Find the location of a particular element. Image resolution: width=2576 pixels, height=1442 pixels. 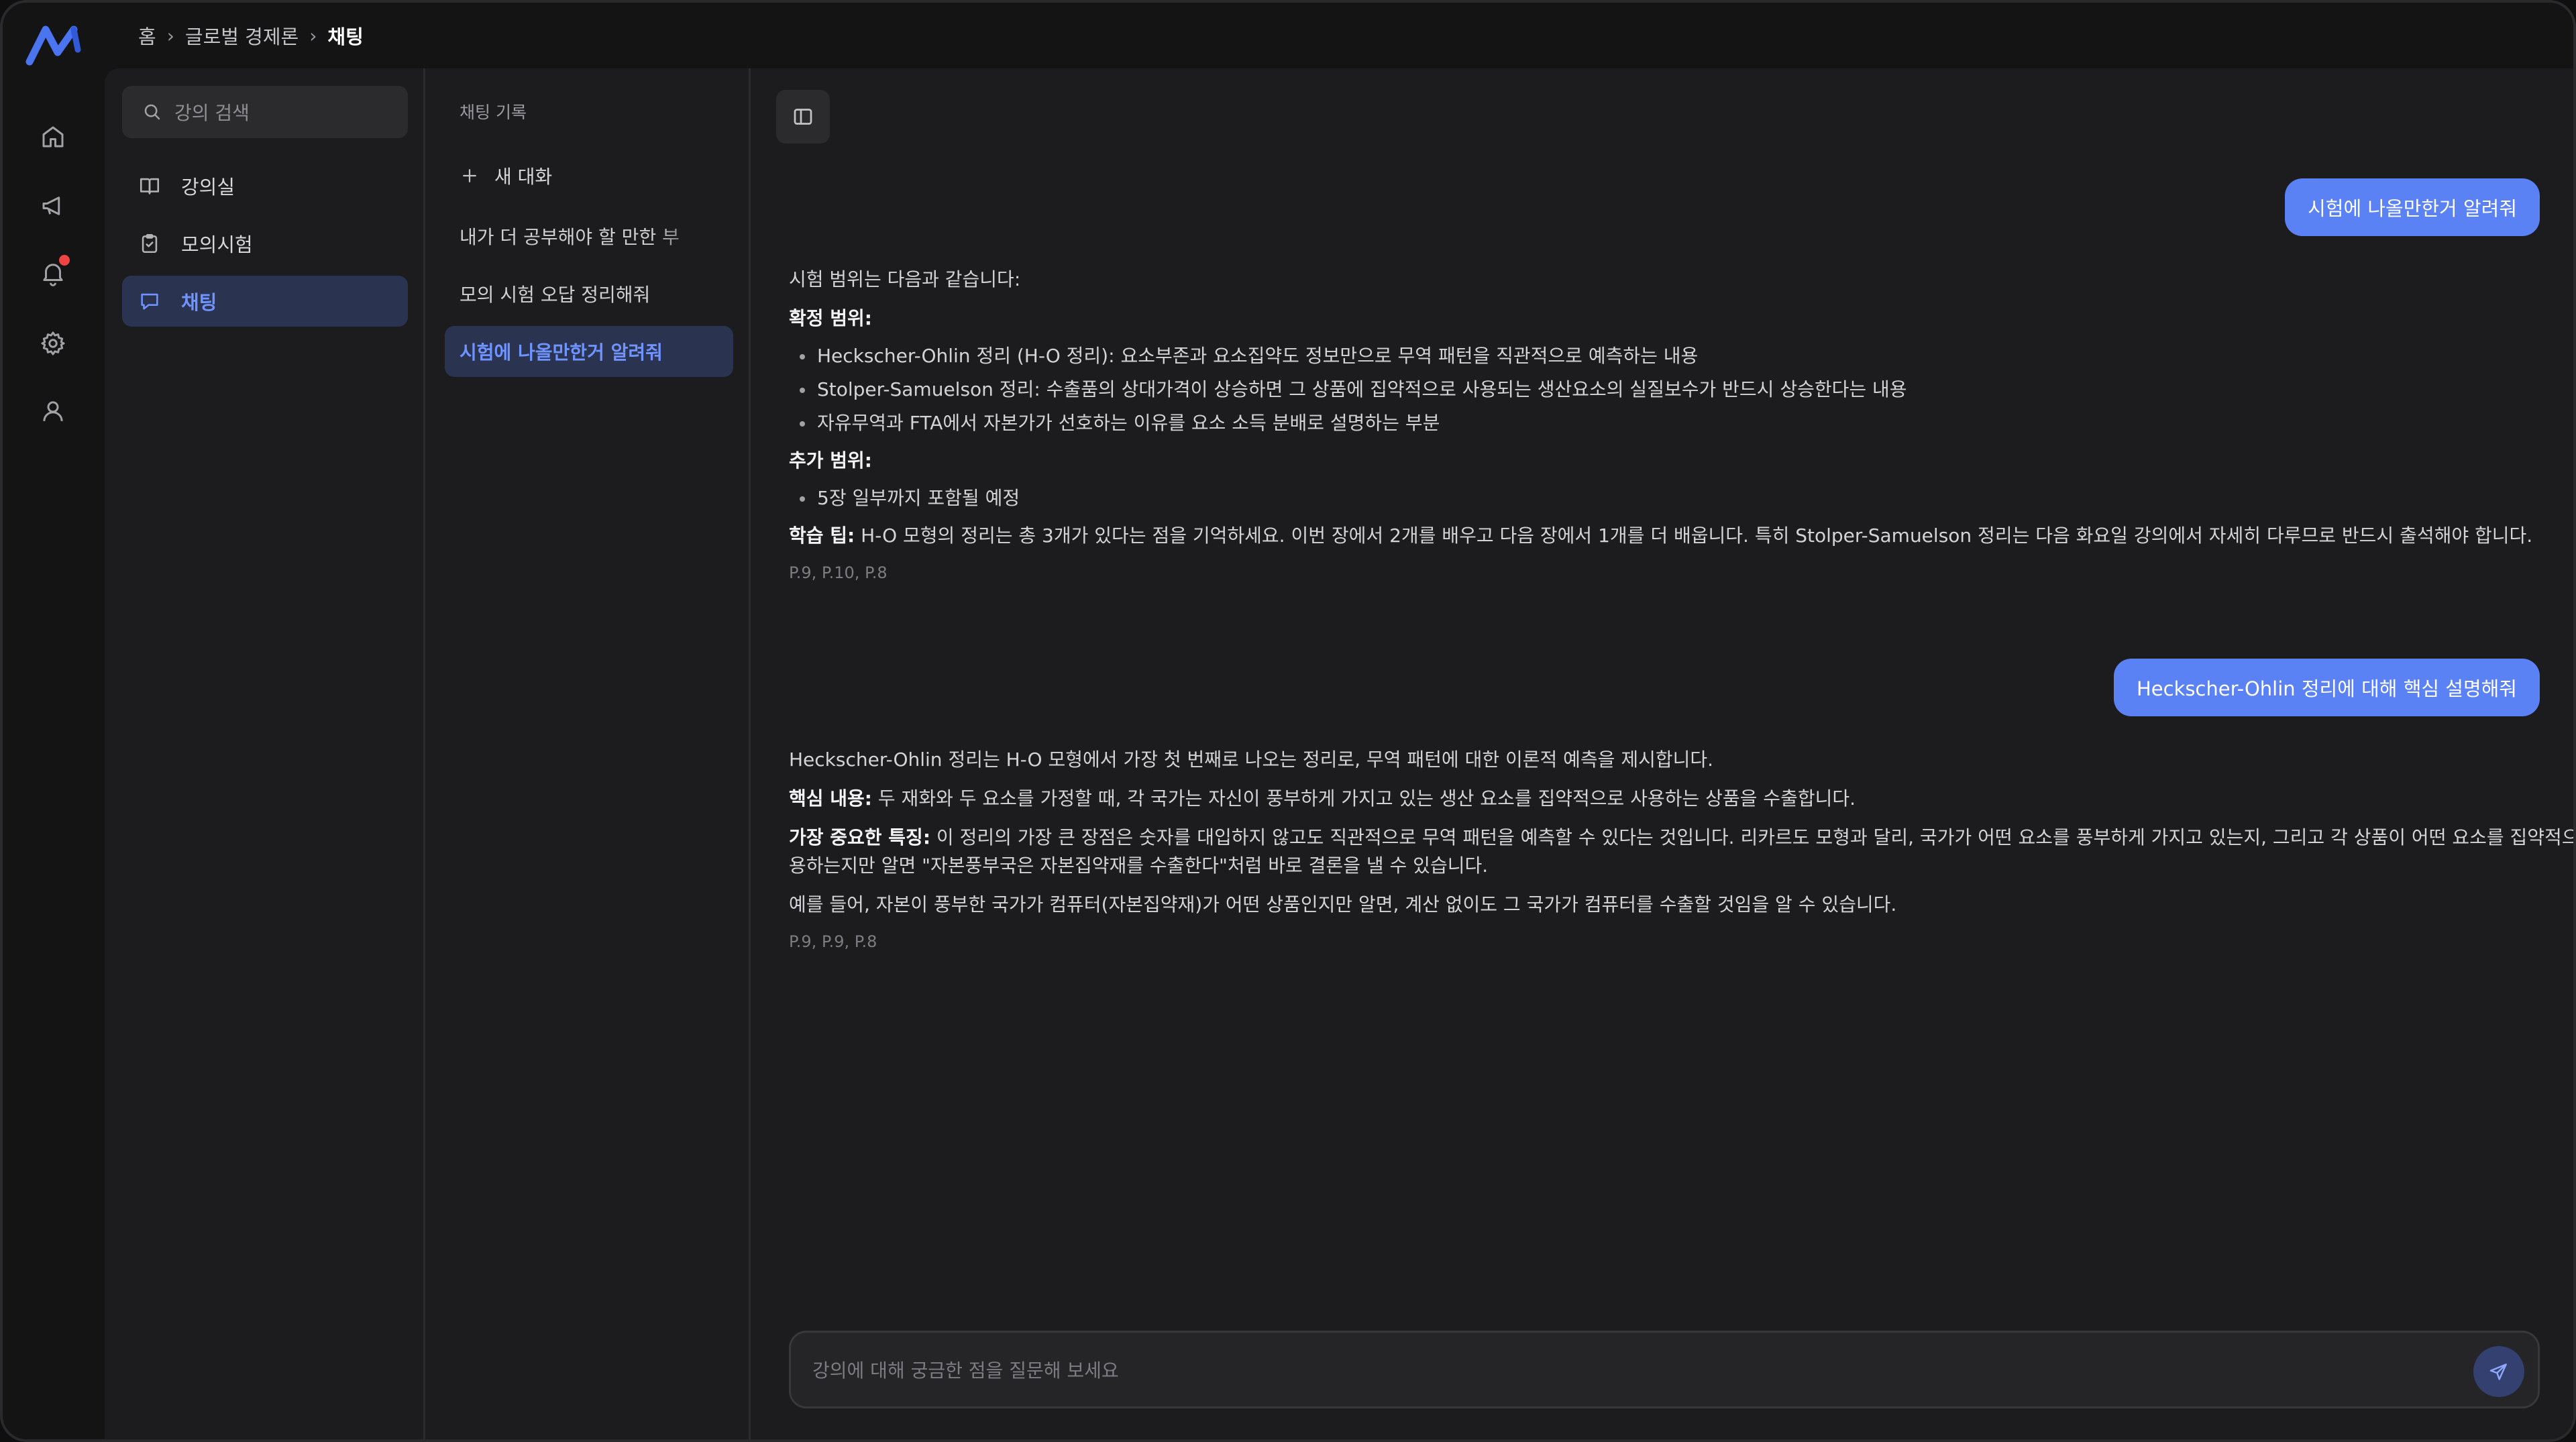

page-references: P.9, P.9, P.8 is located at coordinates (1681, 942).